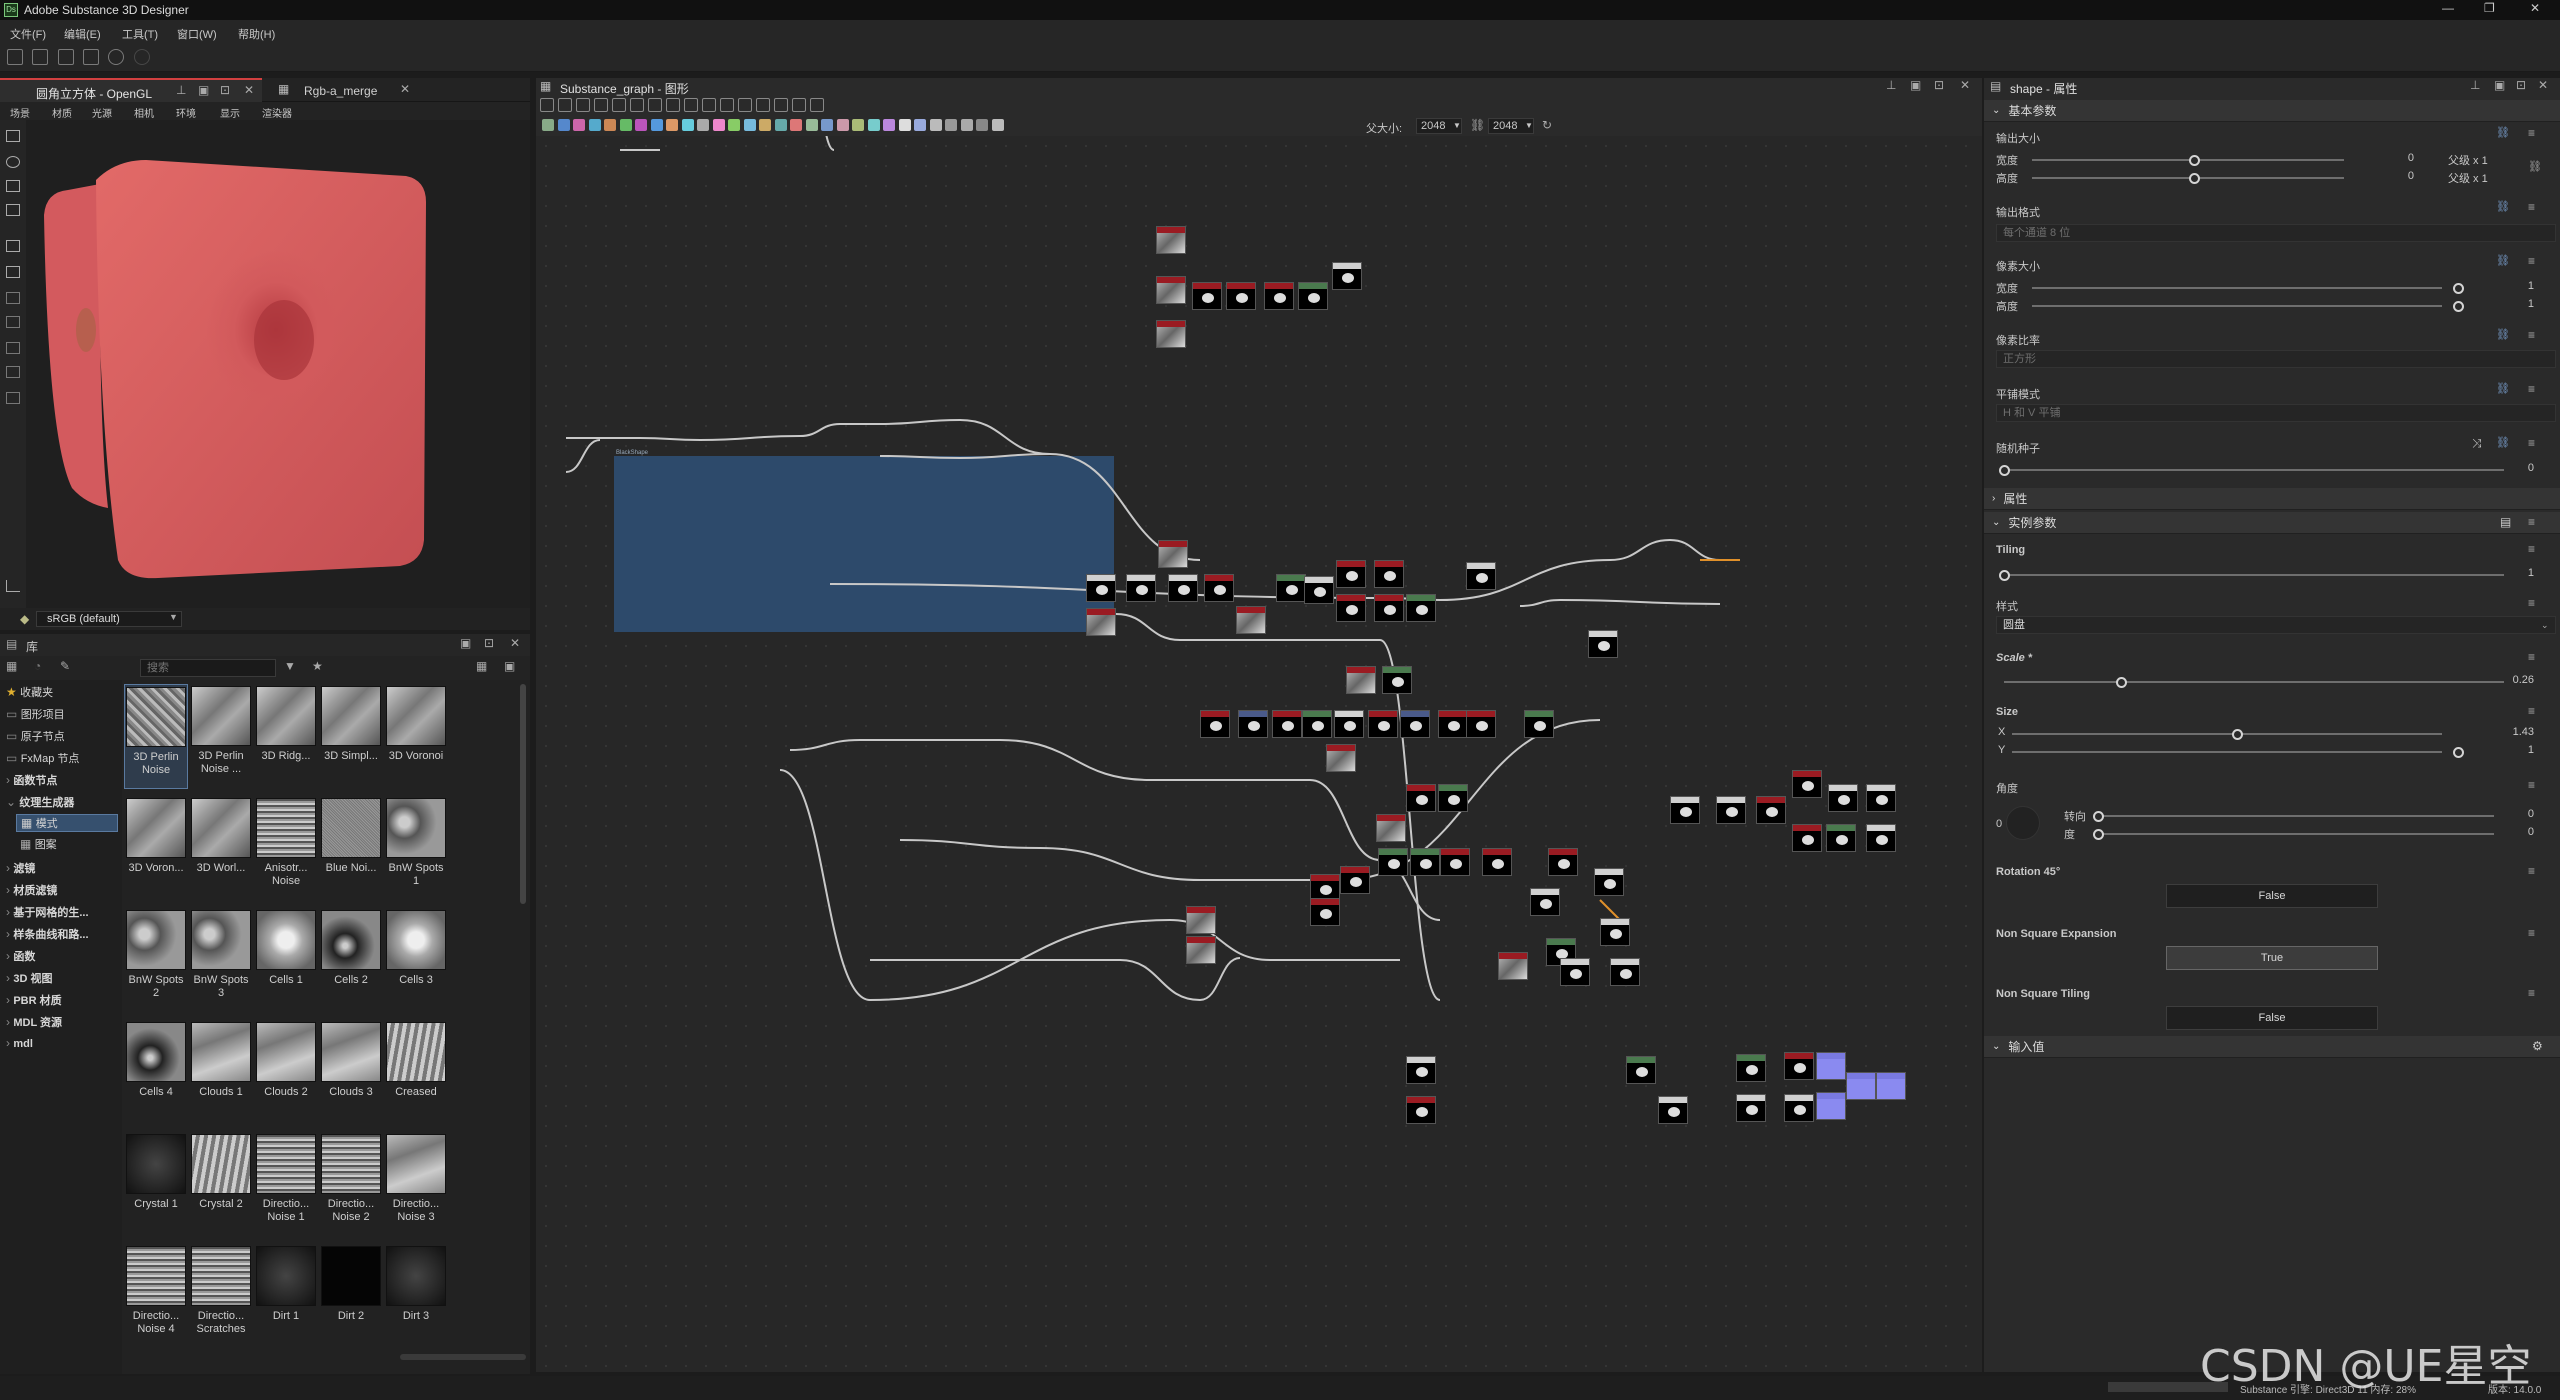 This screenshot has height=1400, width=2560. Describe the element at coordinates (416, 736) in the screenshot. I see `library-item: 3D Voronoi` at that location.